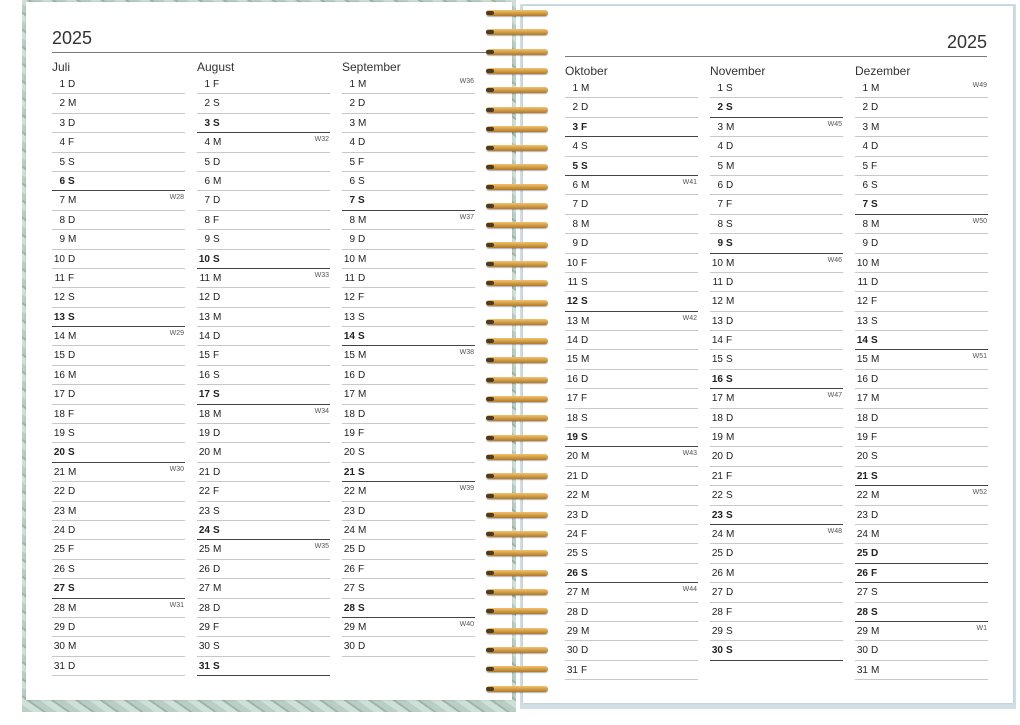 The width and height of the screenshot is (1020, 725). What do you see at coordinates (776, 612) in the screenshot?
I see `day-row: 28 F` at bounding box center [776, 612].